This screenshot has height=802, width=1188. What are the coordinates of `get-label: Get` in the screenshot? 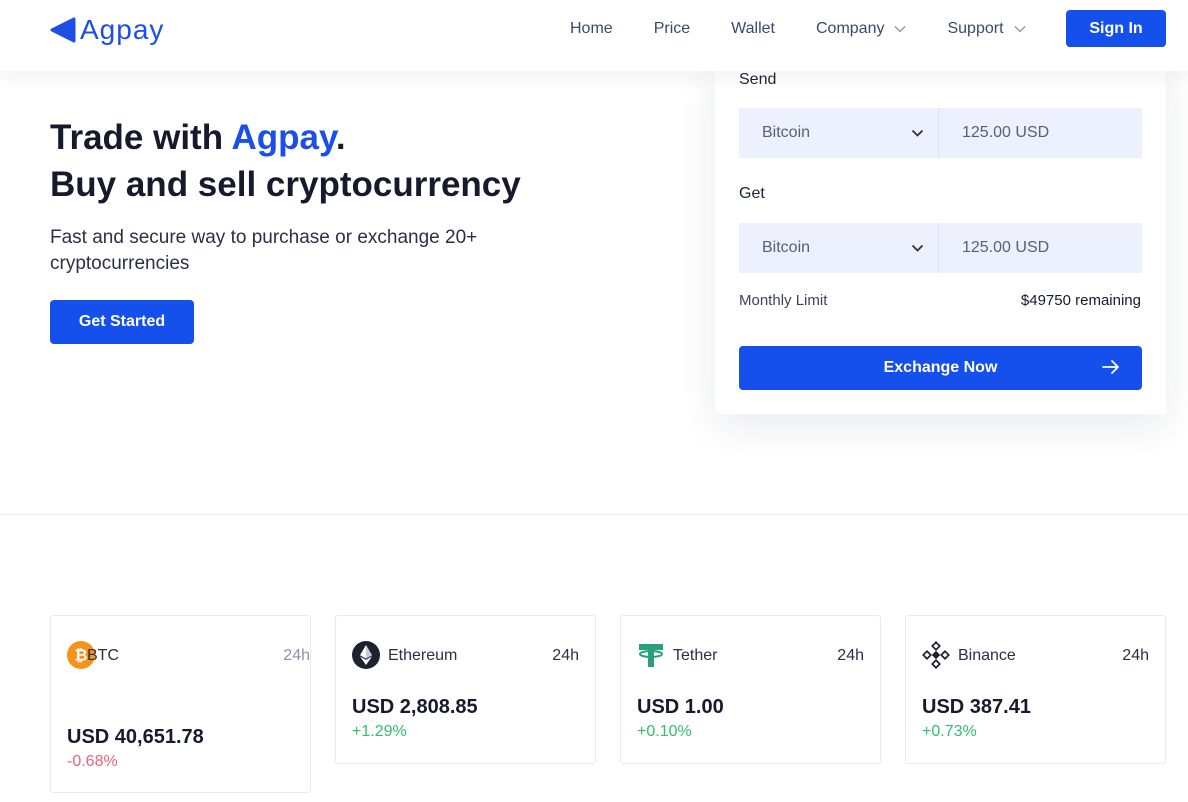 It's located at (752, 193).